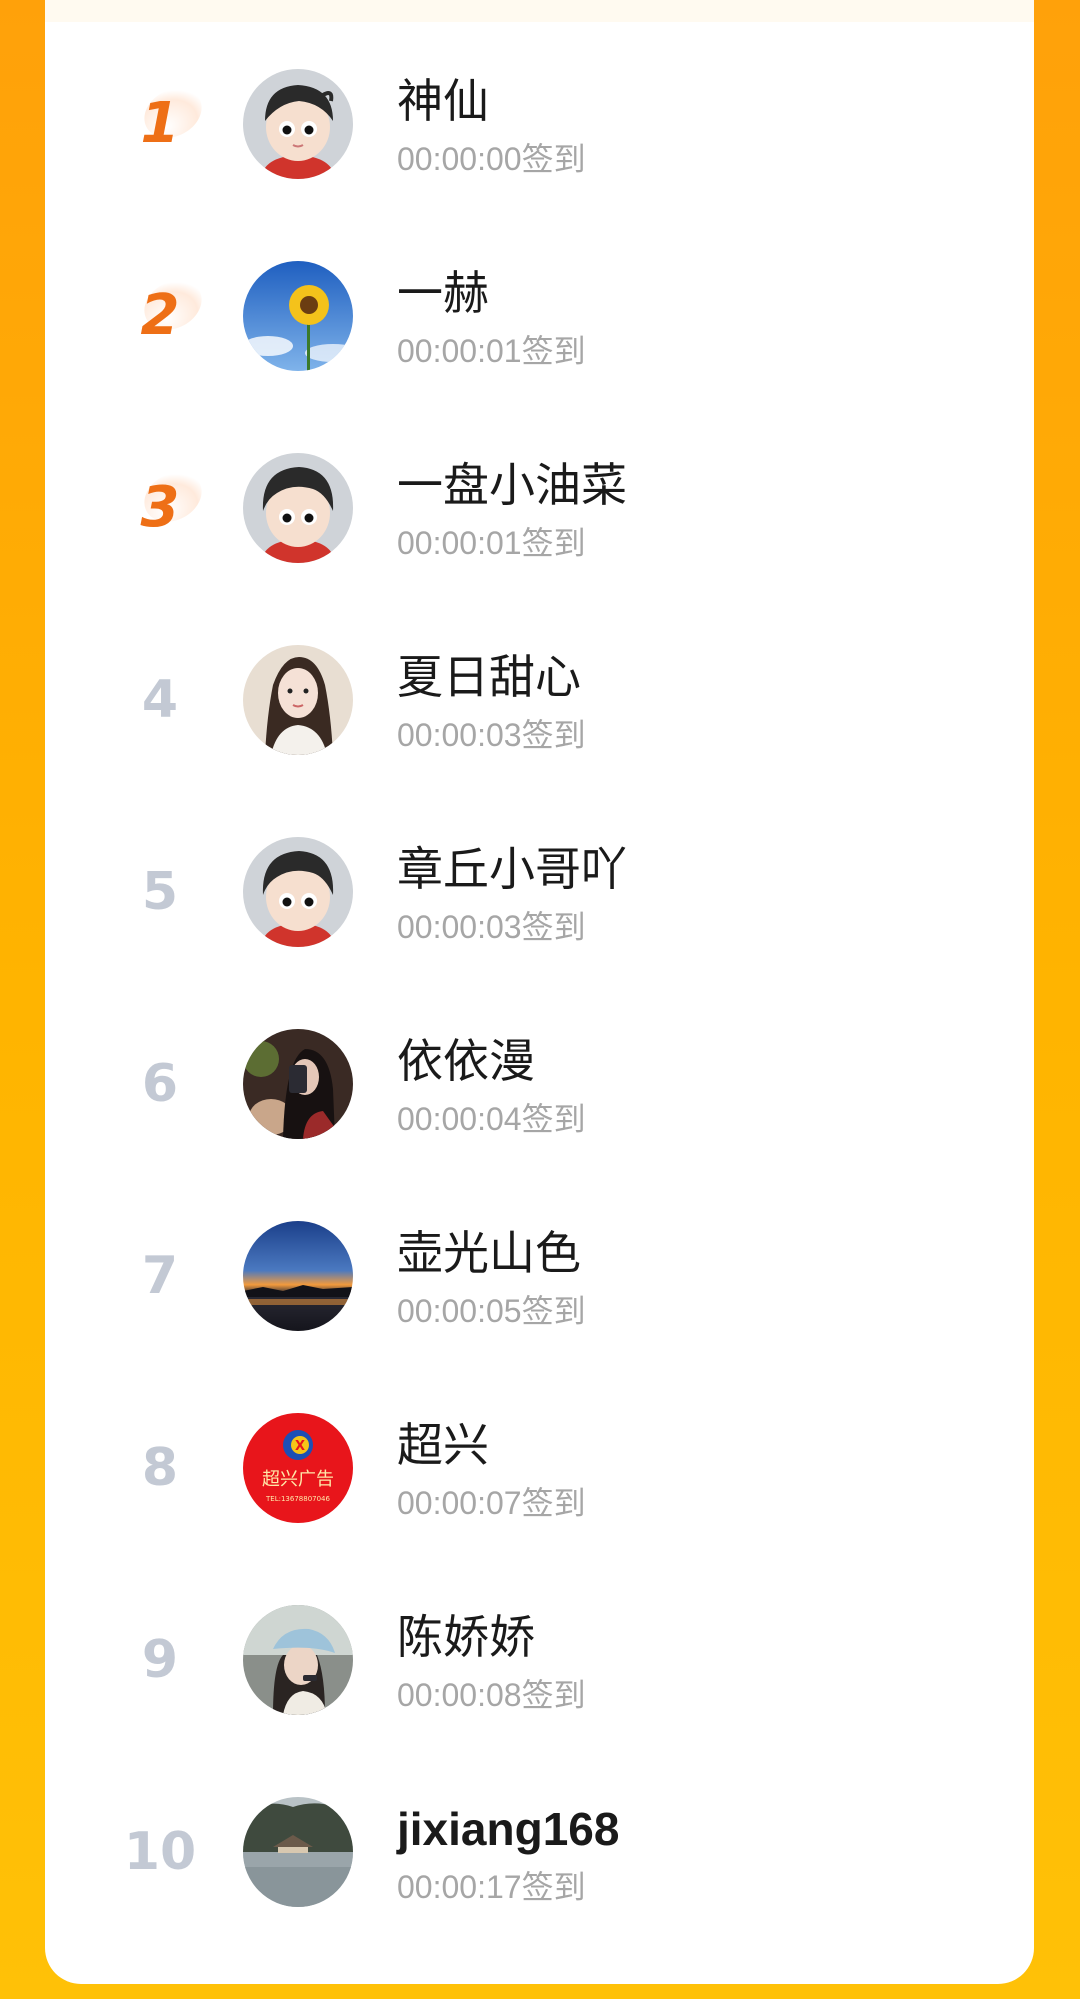 This screenshot has height=1999, width=1080. Describe the element at coordinates (298, 1468) in the screenshot. I see `chaoxing-ad-logo-avatar-icon: X 超兴广告 TEL:13678807046` at that location.